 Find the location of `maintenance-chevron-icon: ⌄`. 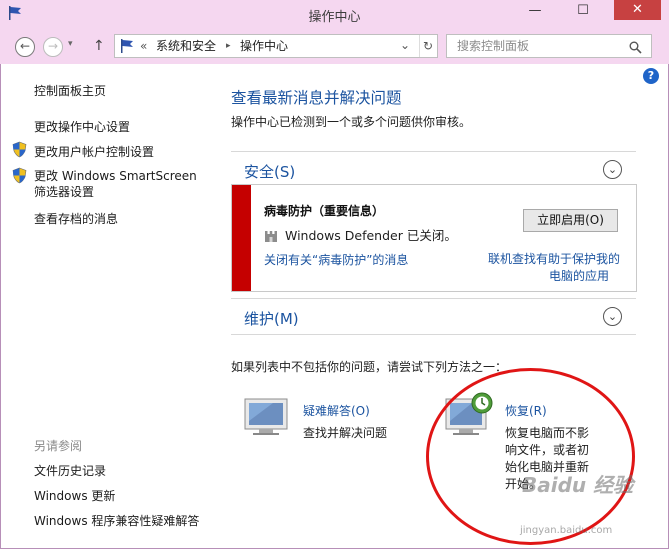

maintenance-chevron-icon: ⌄ is located at coordinates (612, 316).